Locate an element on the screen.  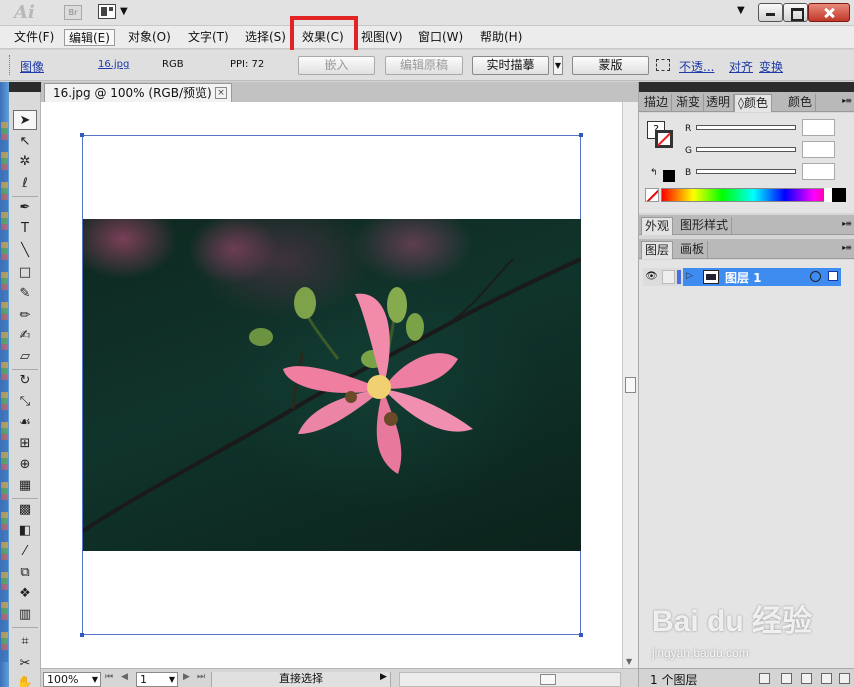
current-tool-status: 直接选择 is located at coordinates (301, 679).